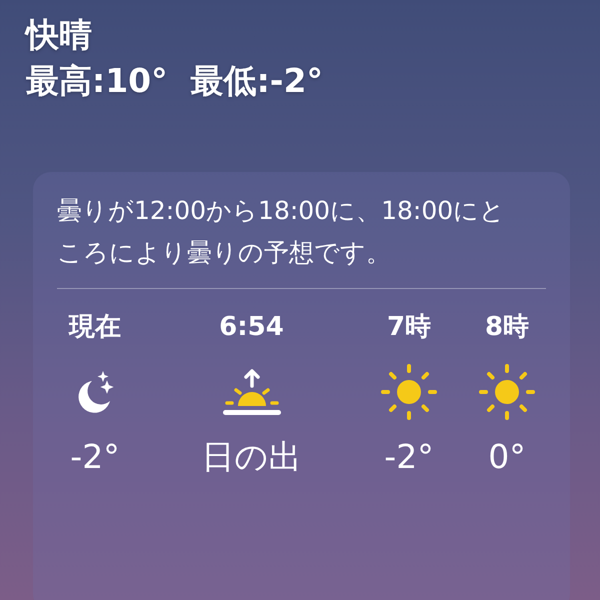 The height and width of the screenshot is (600, 600). Describe the element at coordinates (251, 327) in the screenshot. I see `hour-label: 6:54` at that location.